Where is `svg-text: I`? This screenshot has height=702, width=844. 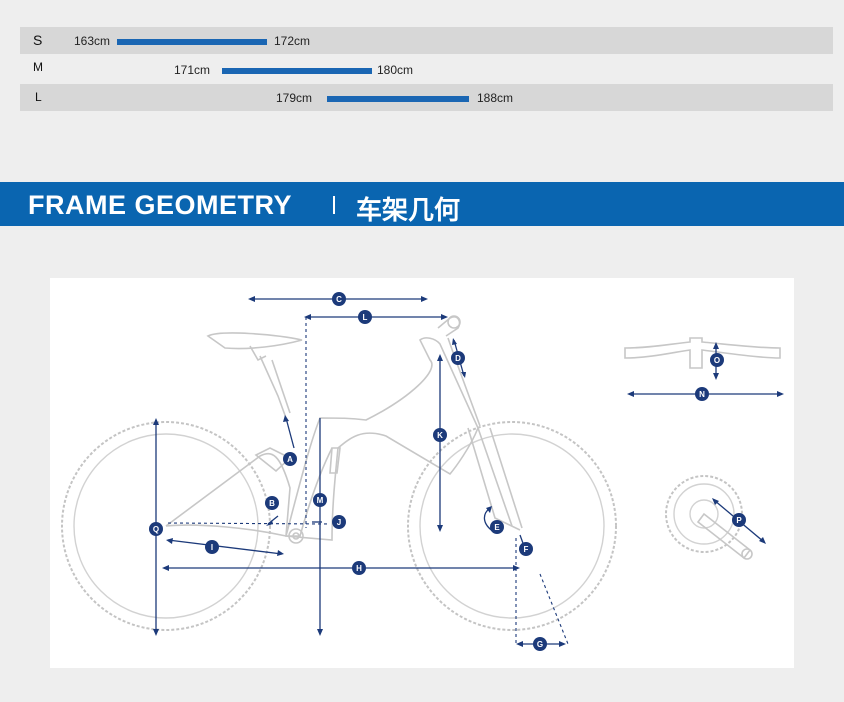
svg-text: I is located at coordinates (212, 547).